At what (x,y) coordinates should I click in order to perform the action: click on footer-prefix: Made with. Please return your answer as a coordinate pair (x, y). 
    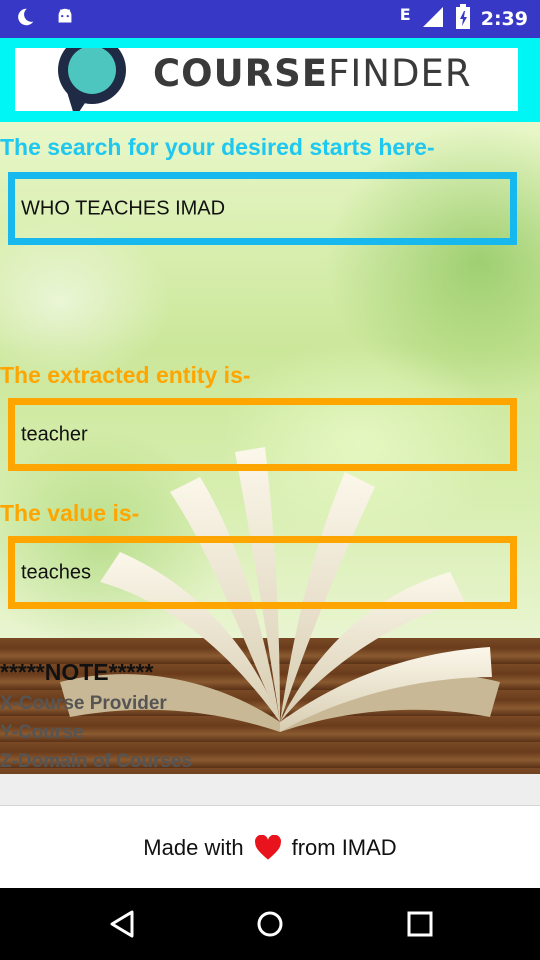
    Looking at the image, I should click on (193, 847).